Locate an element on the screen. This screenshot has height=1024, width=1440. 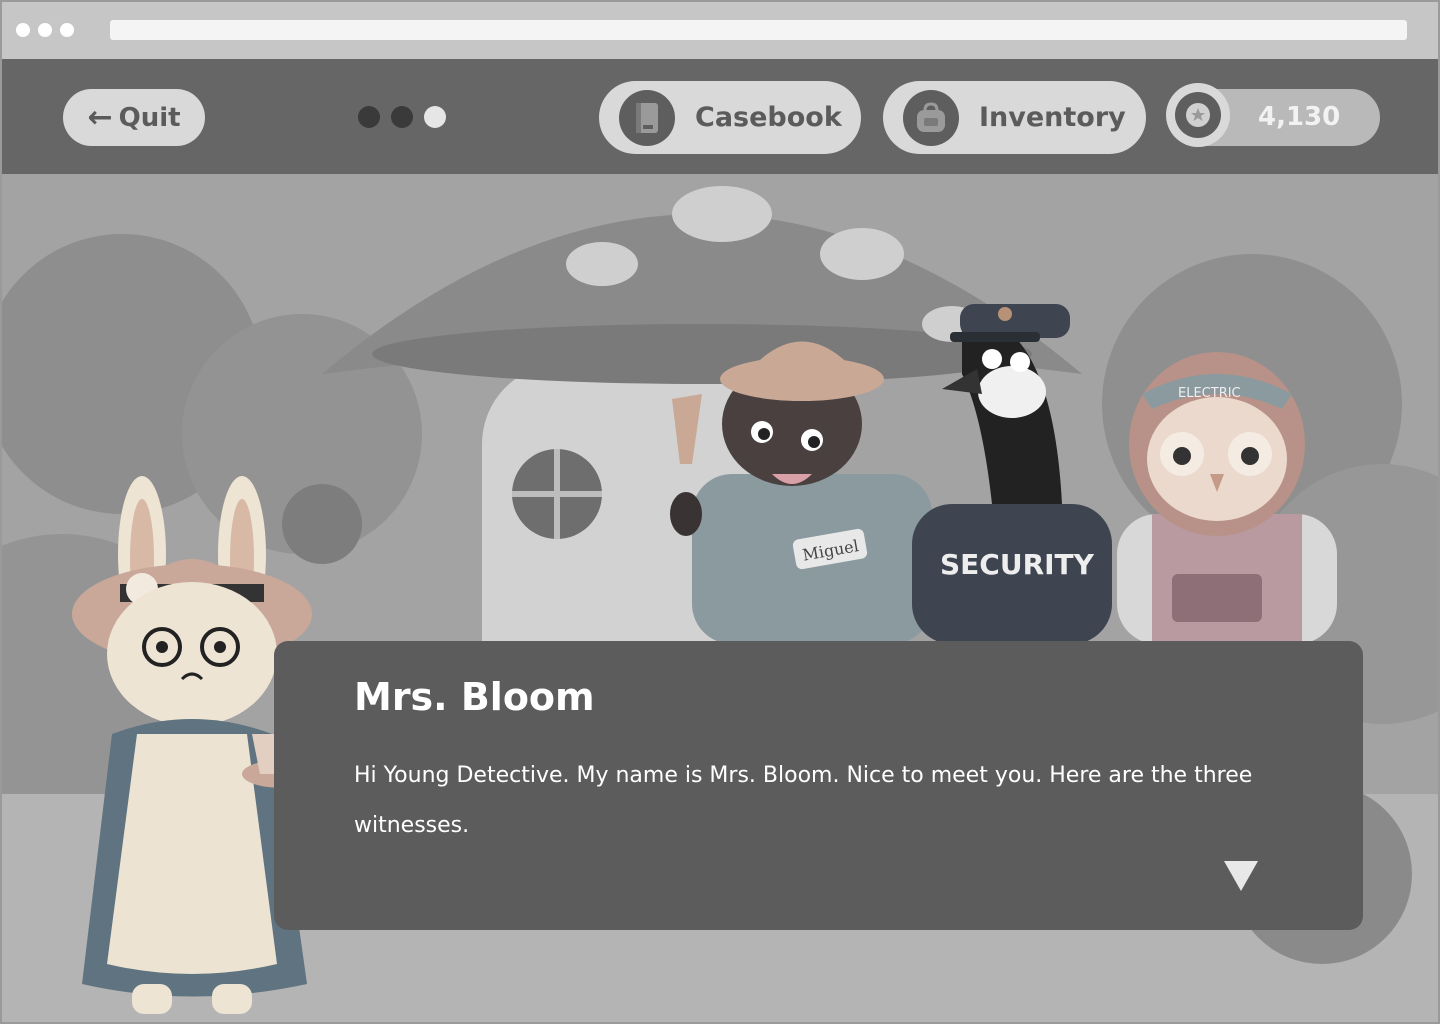
mole-character: Miguel is located at coordinates (801, 492).